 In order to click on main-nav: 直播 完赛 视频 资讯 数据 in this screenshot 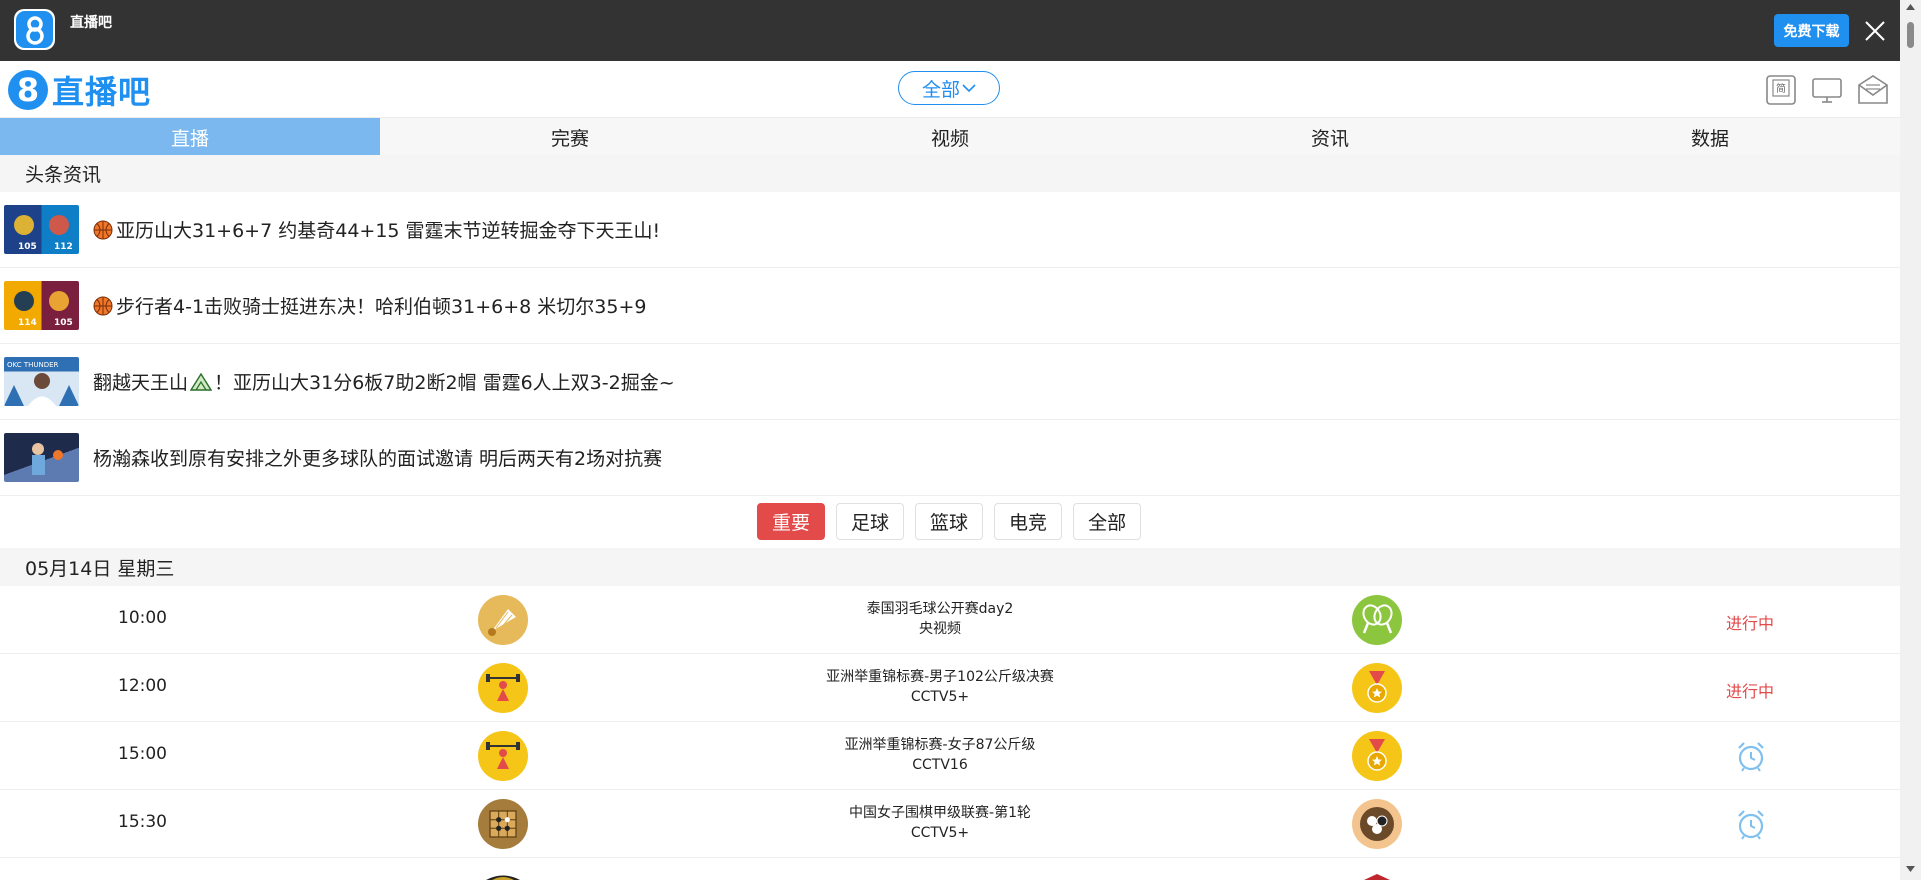, I will do `click(950, 136)`.